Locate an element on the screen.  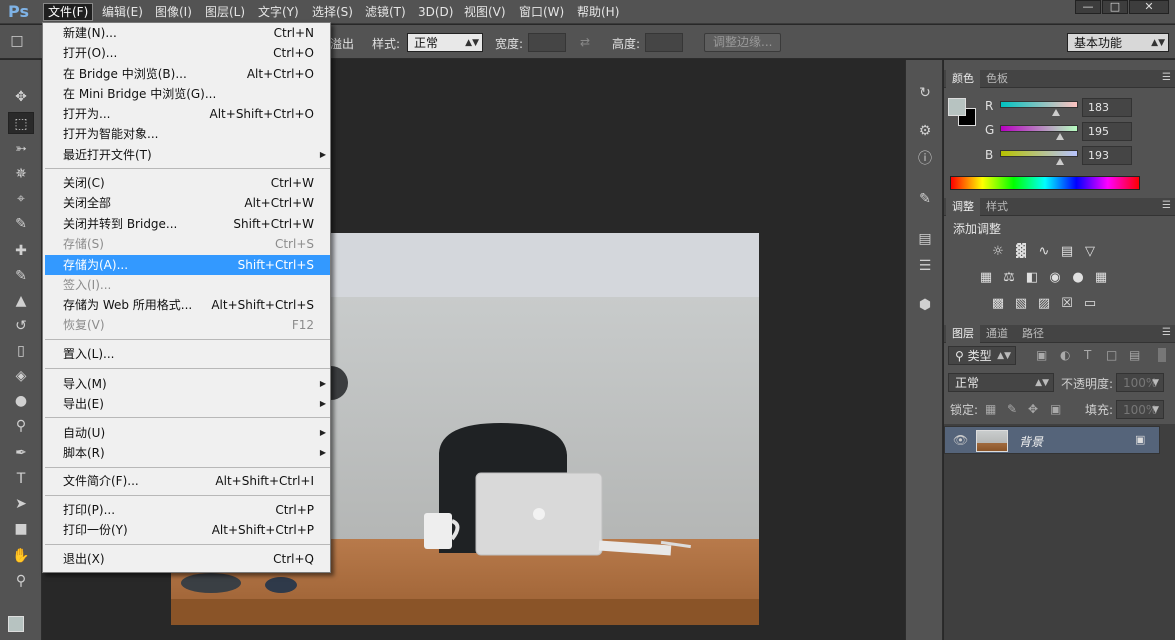
menu-help: 帮助(H) is located at coordinates (598, 12).